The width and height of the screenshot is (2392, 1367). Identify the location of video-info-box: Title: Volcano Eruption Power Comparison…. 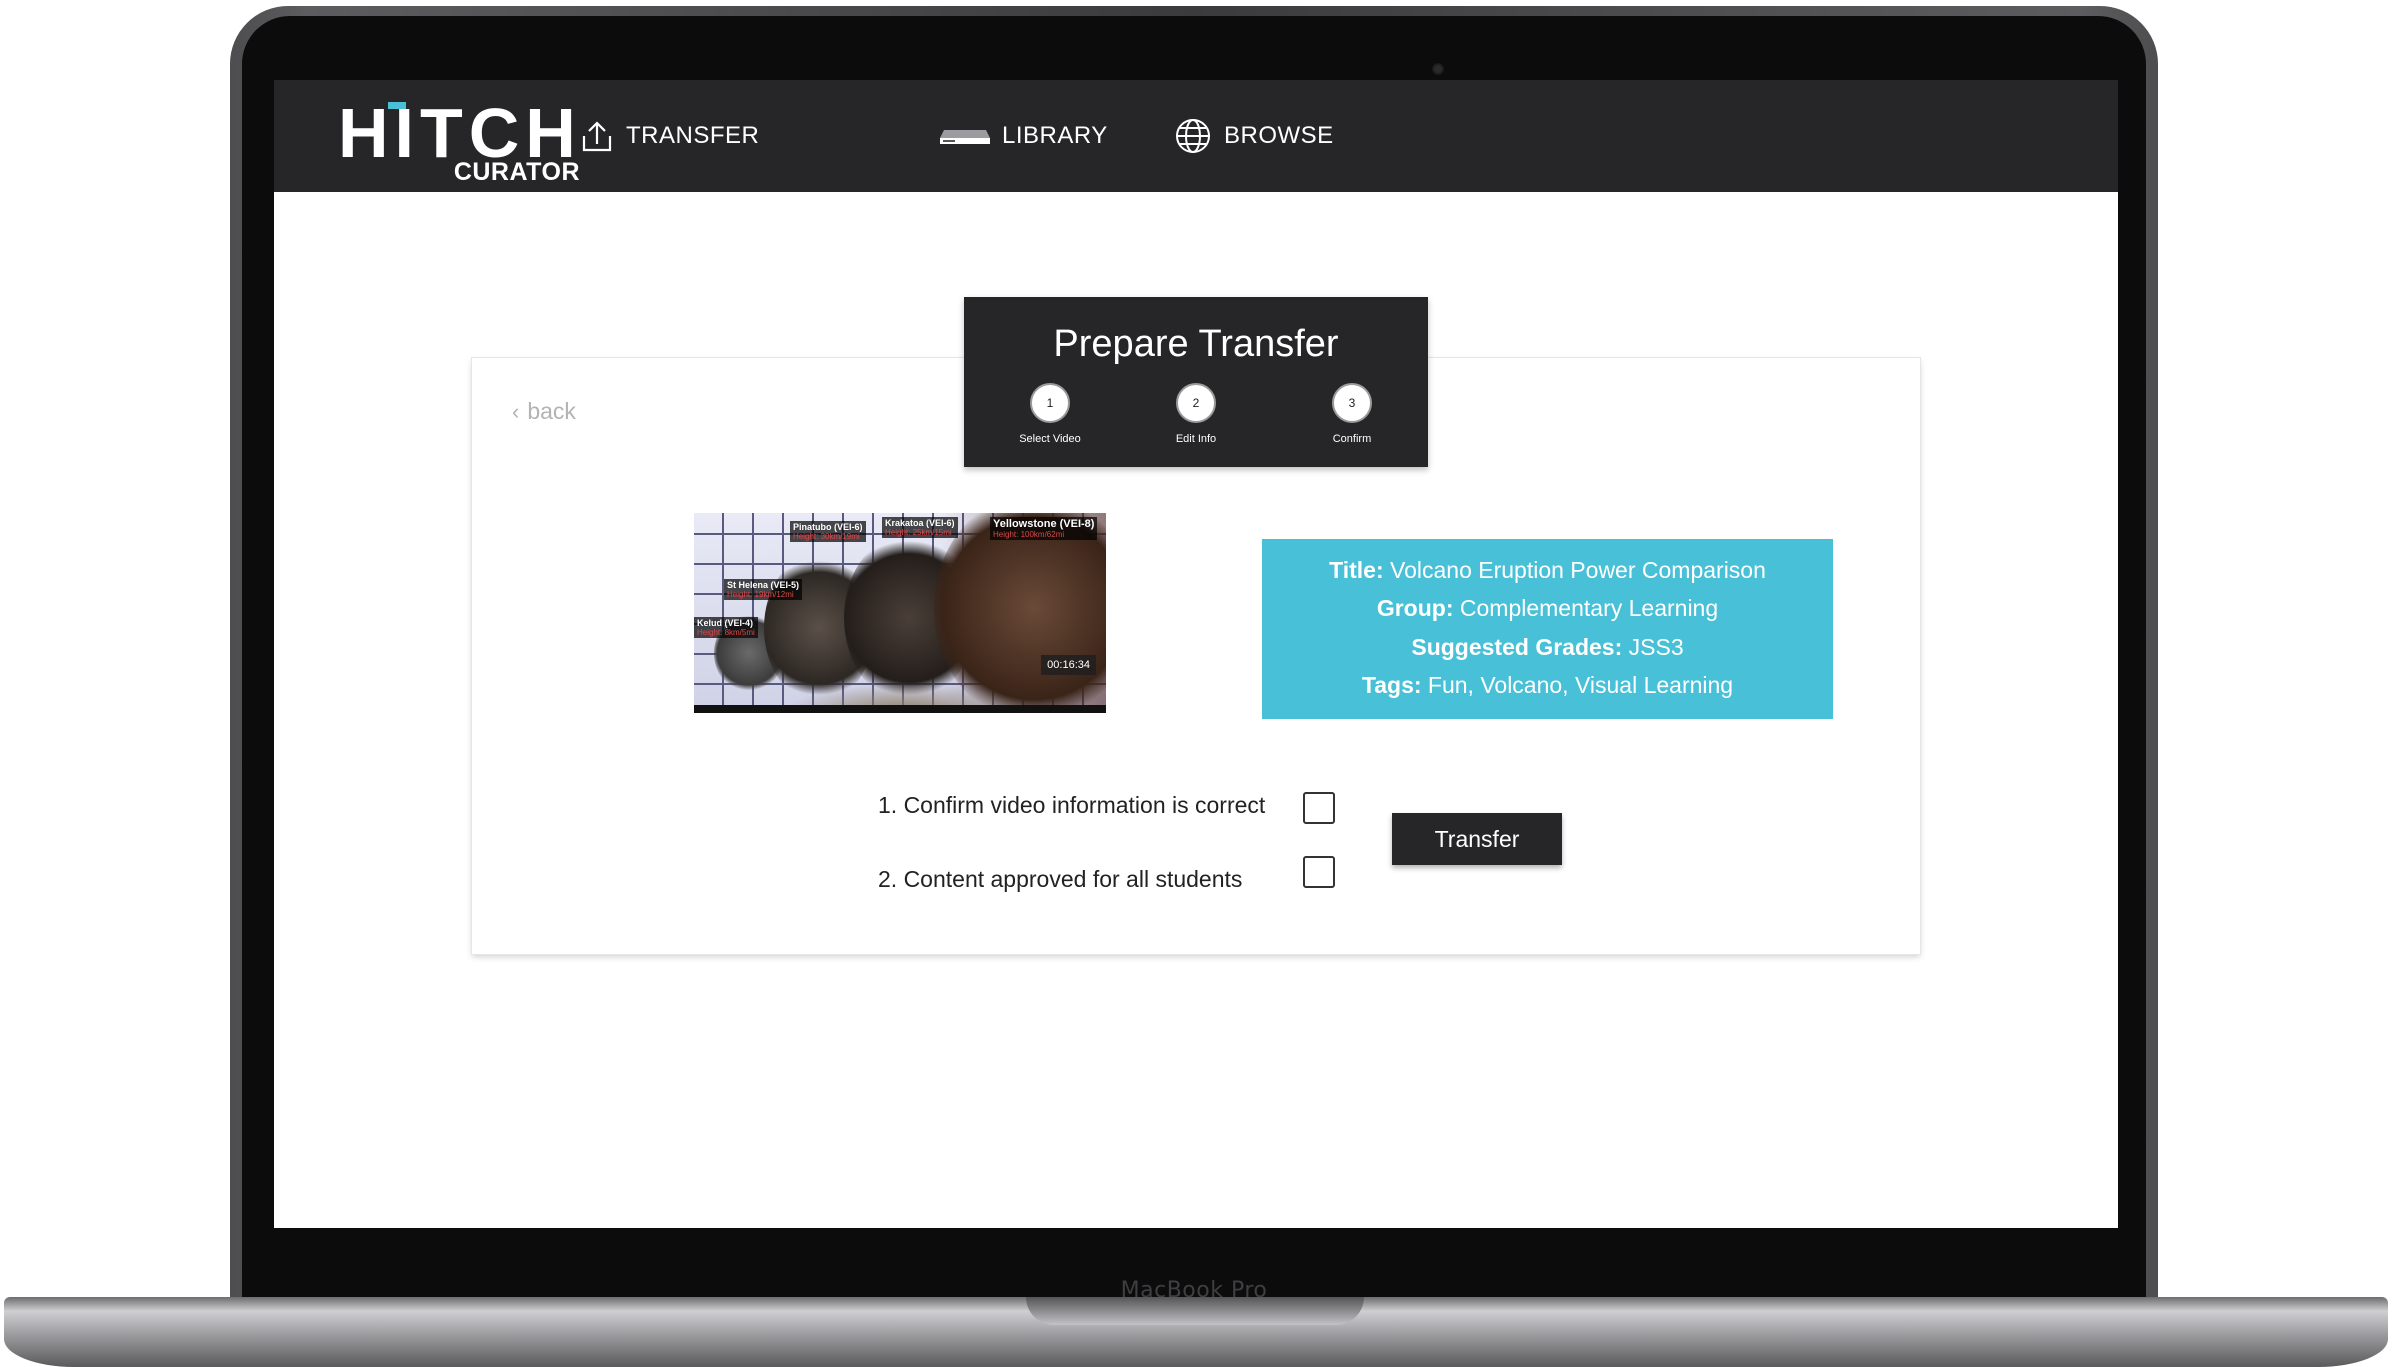
(1547, 629).